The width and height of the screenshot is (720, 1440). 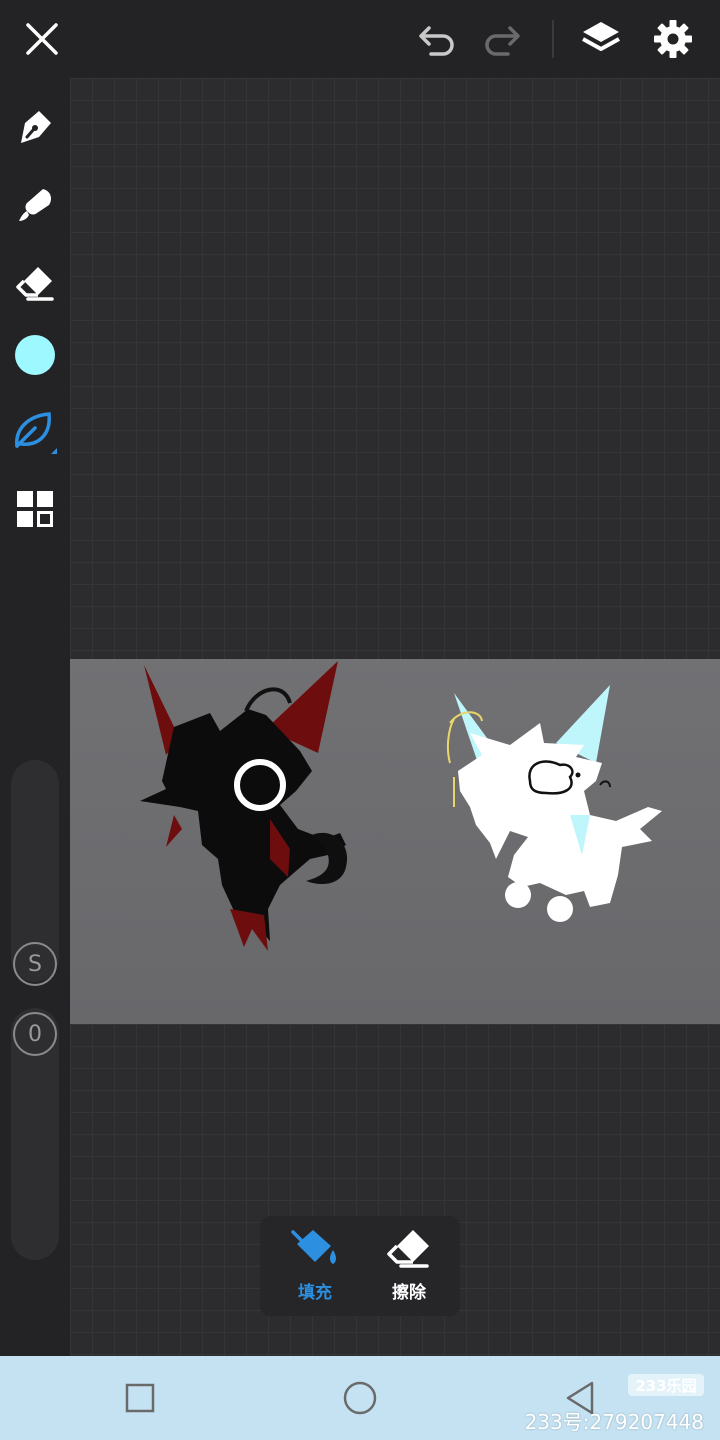 I want to click on color-picker, so click(x=35, y=355).